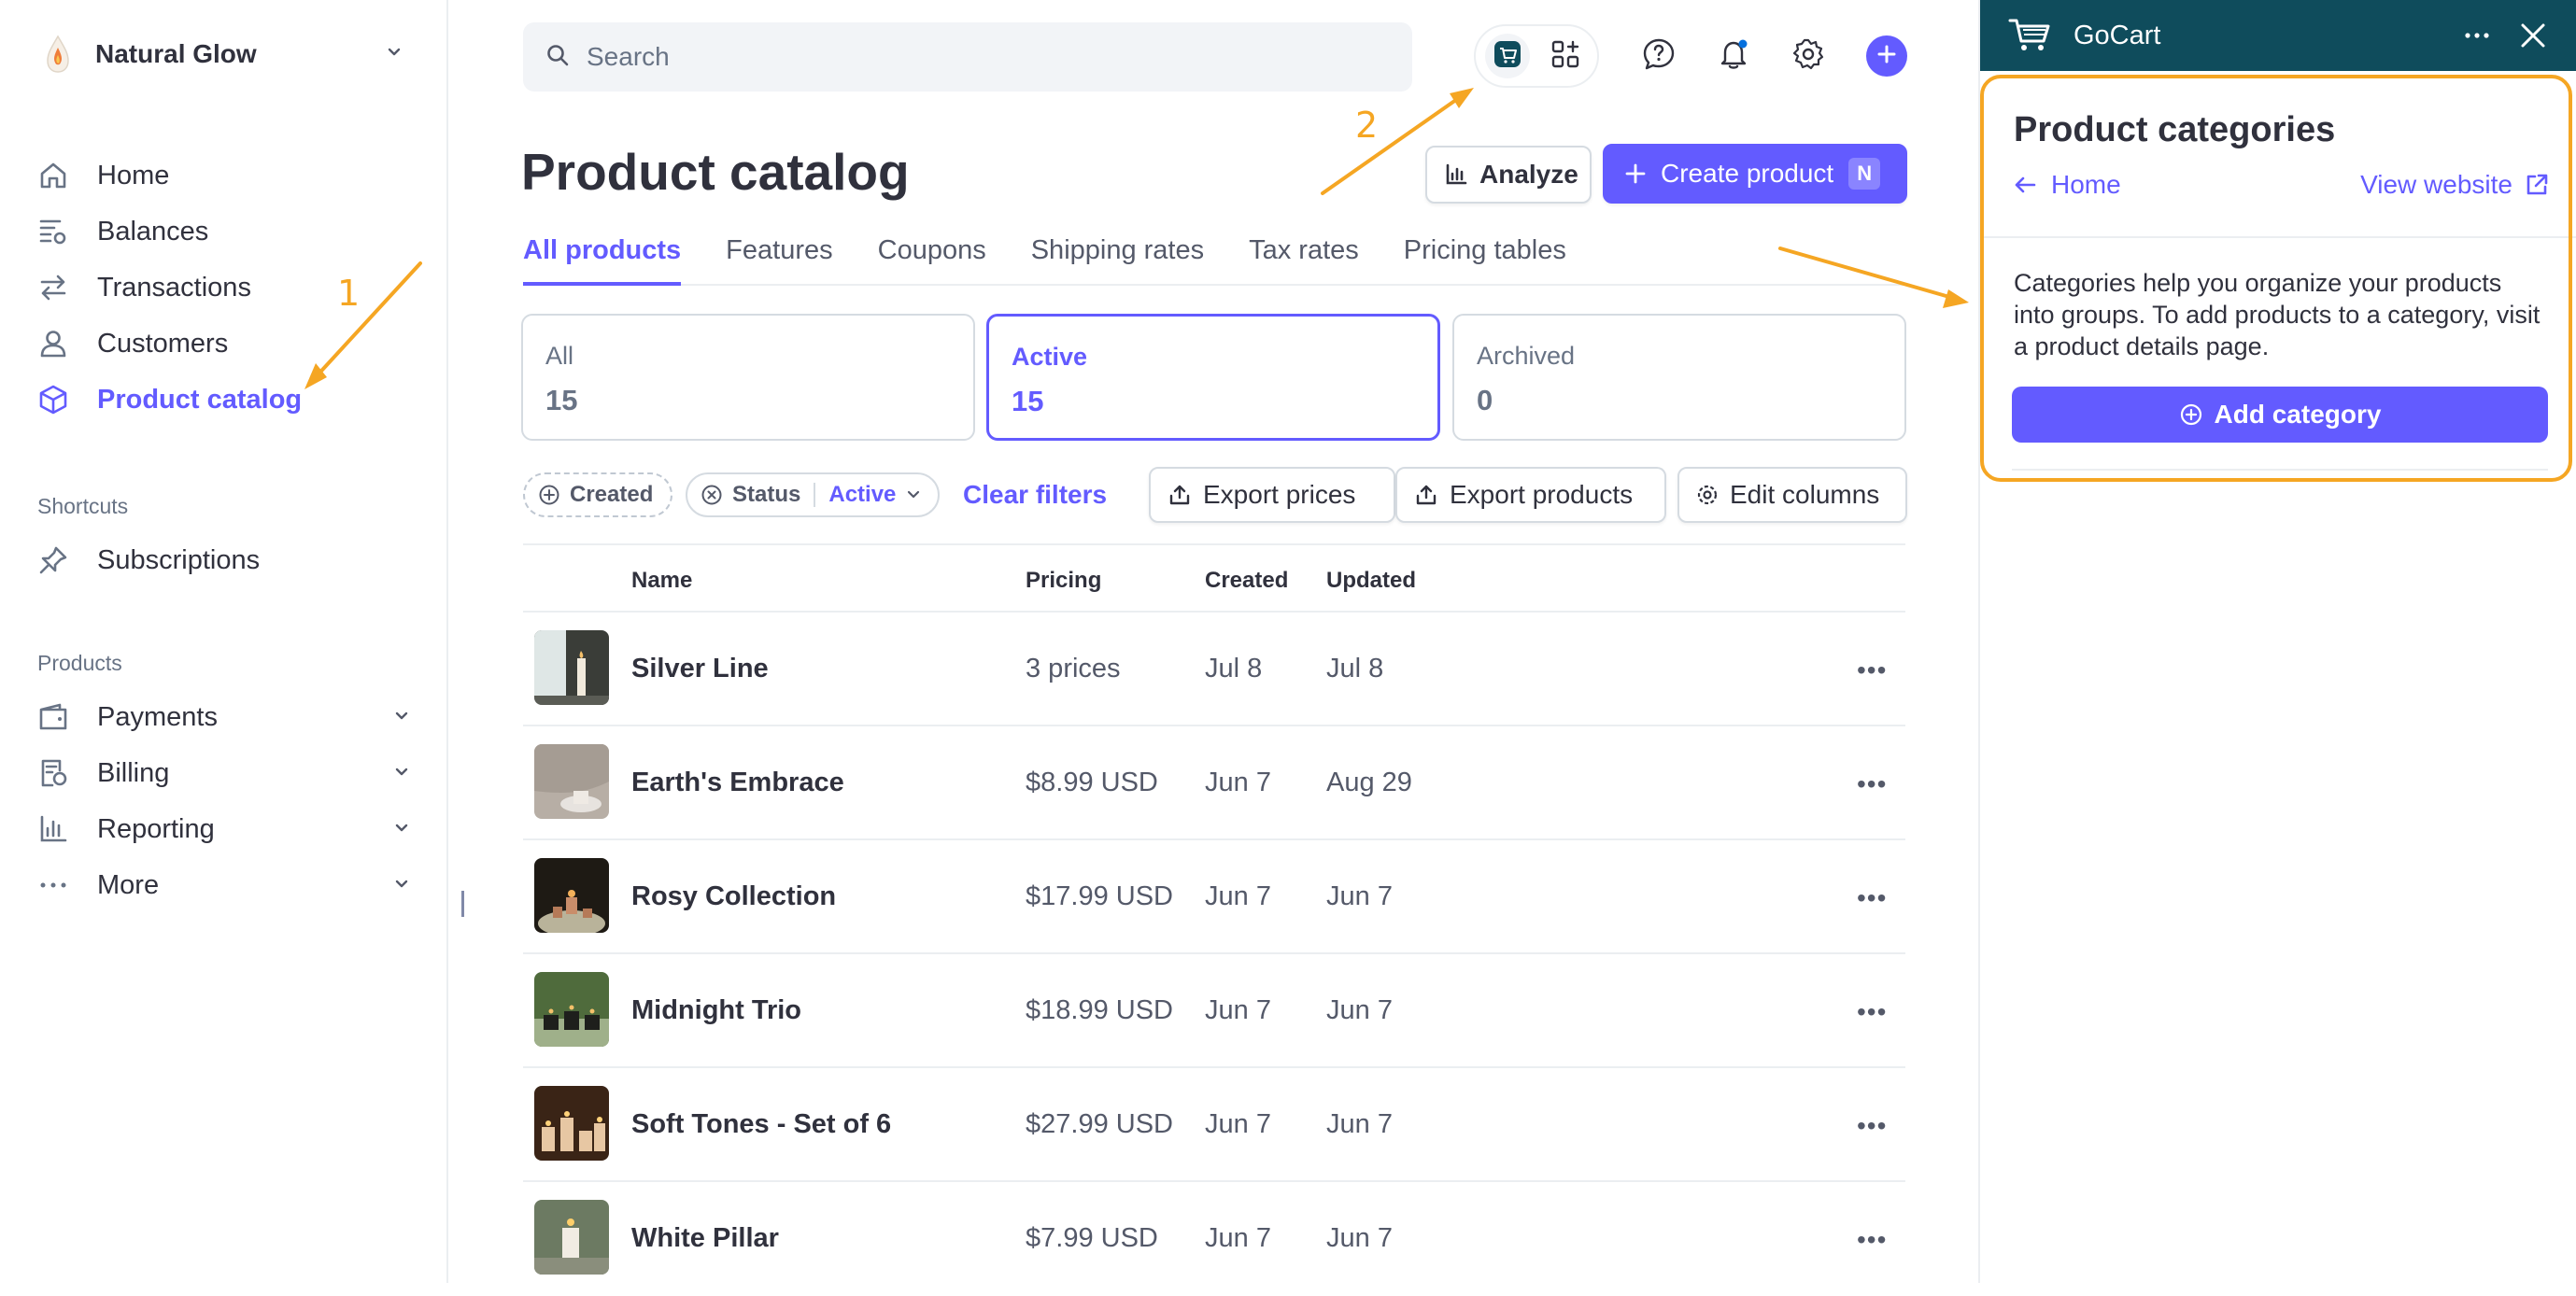 The image size is (2576, 1296). Describe the element at coordinates (712, 495) in the screenshot. I see `remove-circle-icon` at that location.